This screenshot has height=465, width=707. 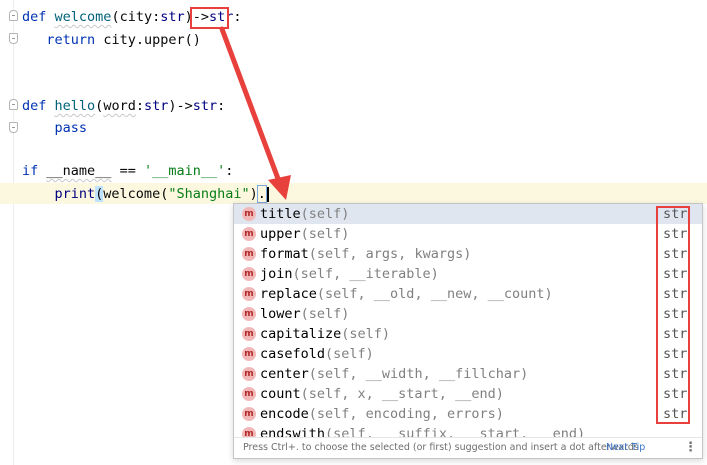 What do you see at coordinates (279, 187) in the screenshot?
I see `arrow-head` at bounding box center [279, 187].